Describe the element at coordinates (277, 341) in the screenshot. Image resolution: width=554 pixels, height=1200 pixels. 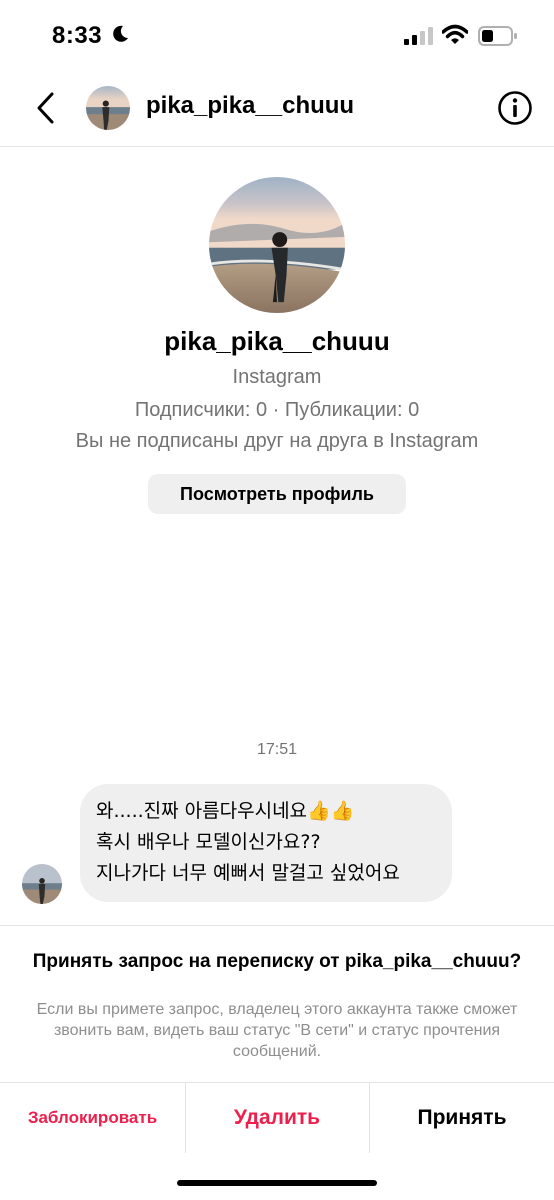
I see `profile-username: pika_pika__chuuu` at that location.